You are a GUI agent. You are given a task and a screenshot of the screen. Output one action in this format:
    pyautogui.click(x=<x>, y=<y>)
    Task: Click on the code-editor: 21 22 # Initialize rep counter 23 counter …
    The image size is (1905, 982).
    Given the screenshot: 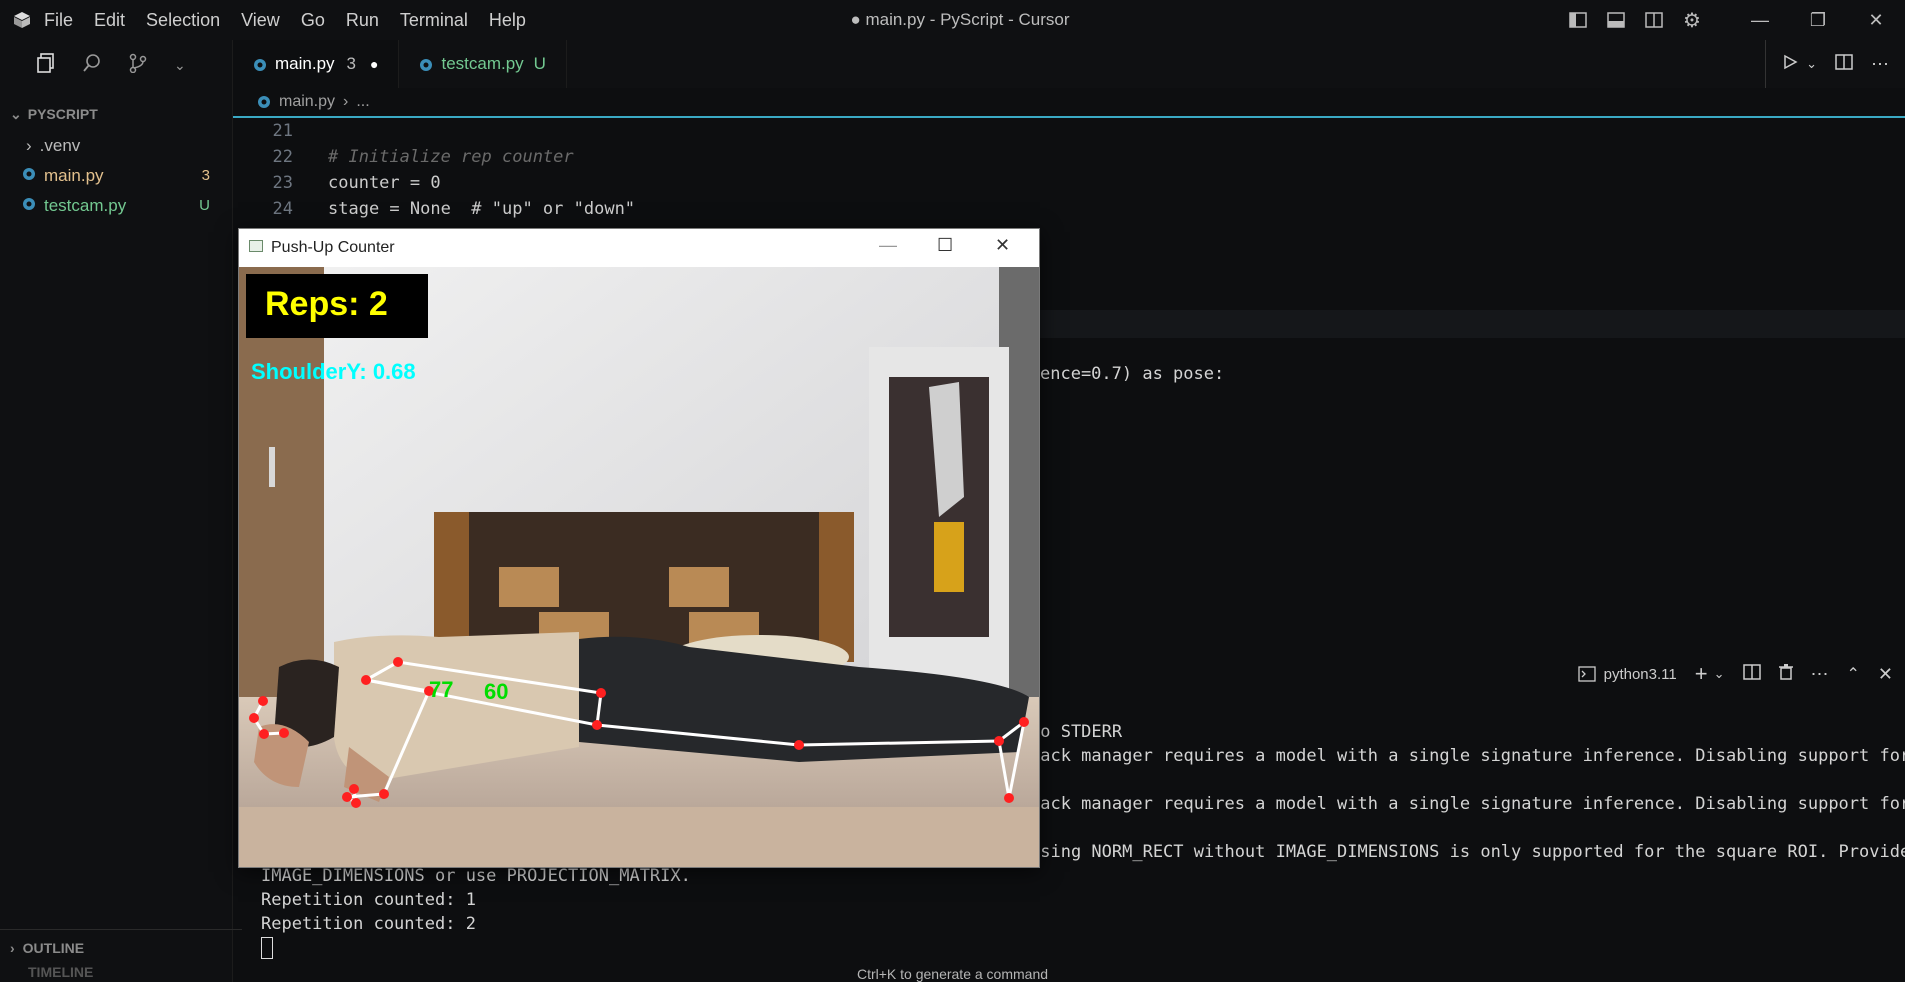 What is the action you would take?
    pyautogui.click(x=1069, y=170)
    